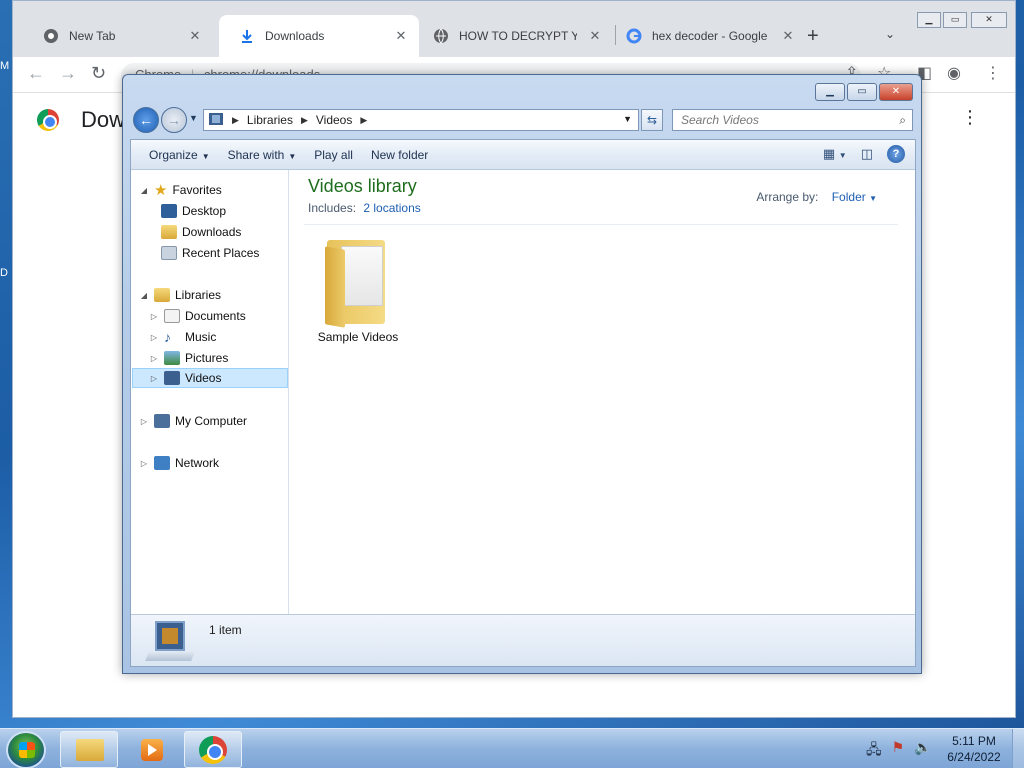 This screenshot has width=1024, height=768. What do you see at coordinates (787, 197) in the screenshot?
I see `arrange-by-label: Arrange by:` at bounding box center [787, 197].